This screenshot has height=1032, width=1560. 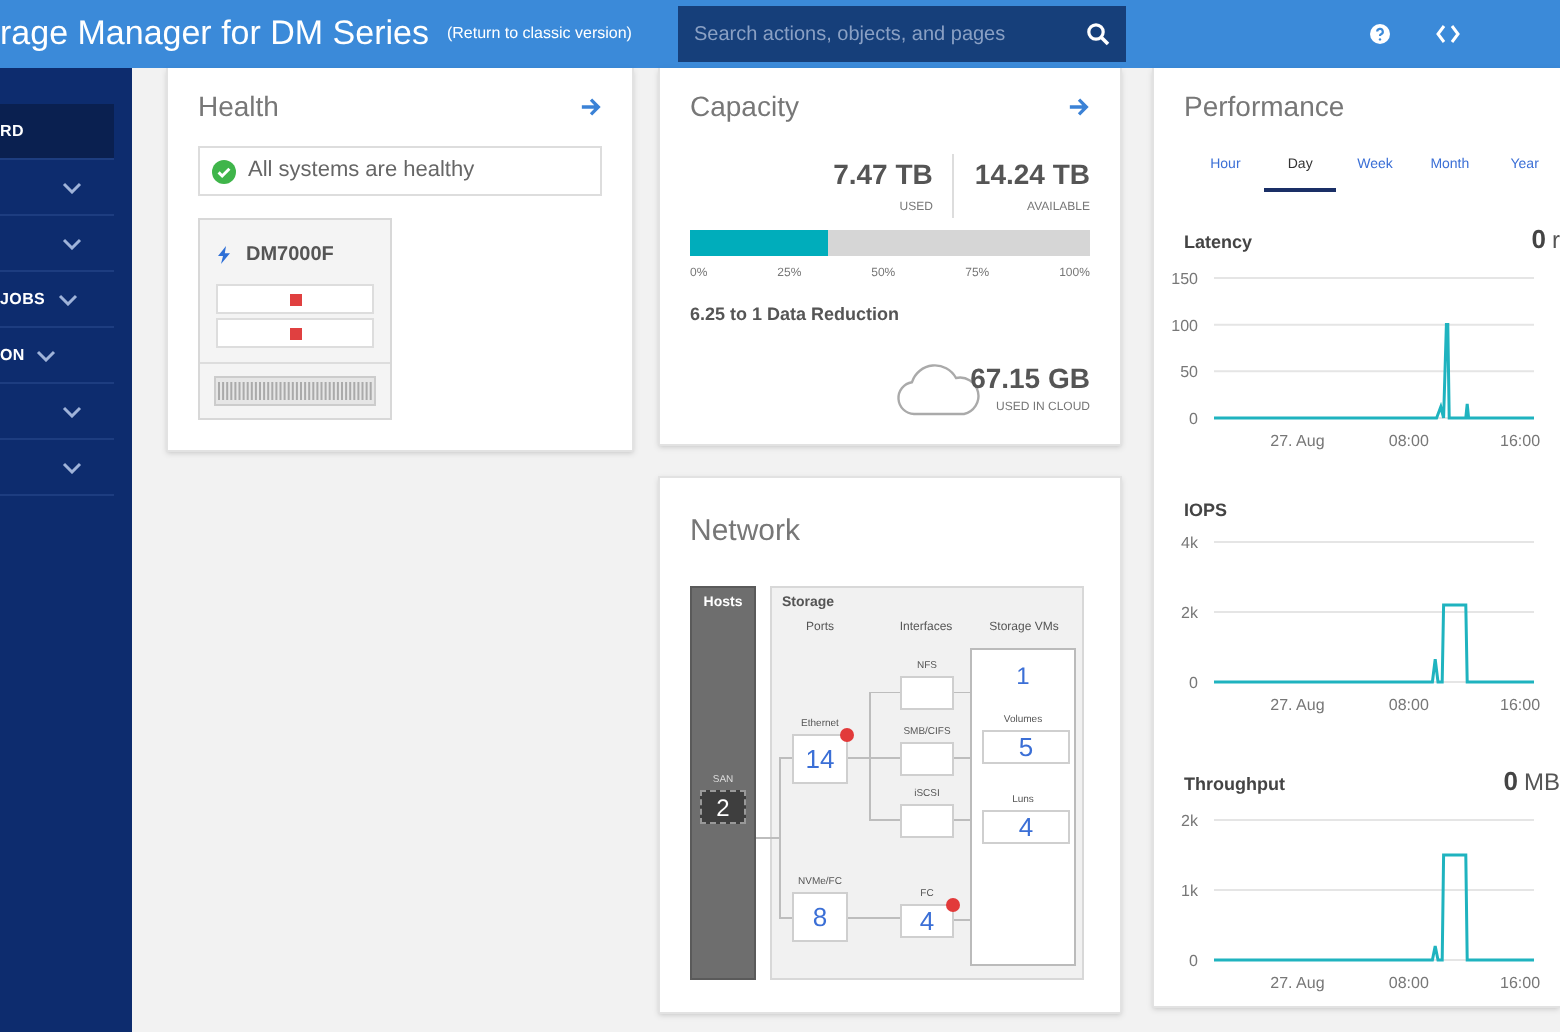 I want to click on lightning-icon, so click(x=224, y=255).